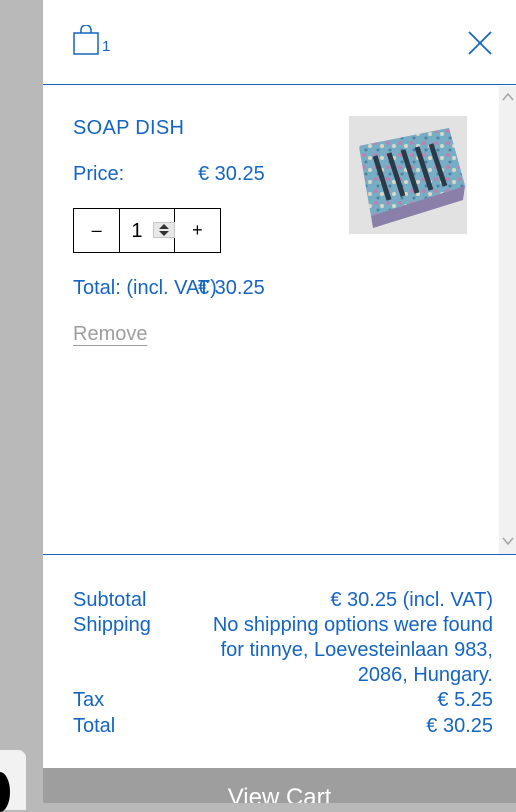 The height and width of the screenshot is (812, 516). What do you see at coordinates (110, 334) in the screenshot?
I see `remove-item-link: Remove` at bounding box center [110, 334].